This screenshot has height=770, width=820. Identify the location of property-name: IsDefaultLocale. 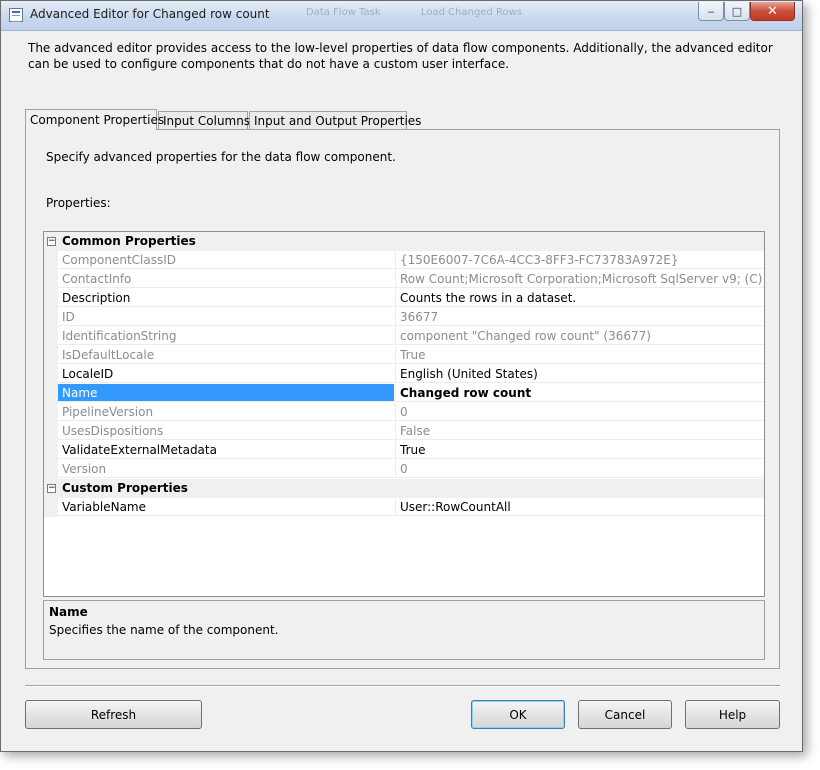
(226, 355).